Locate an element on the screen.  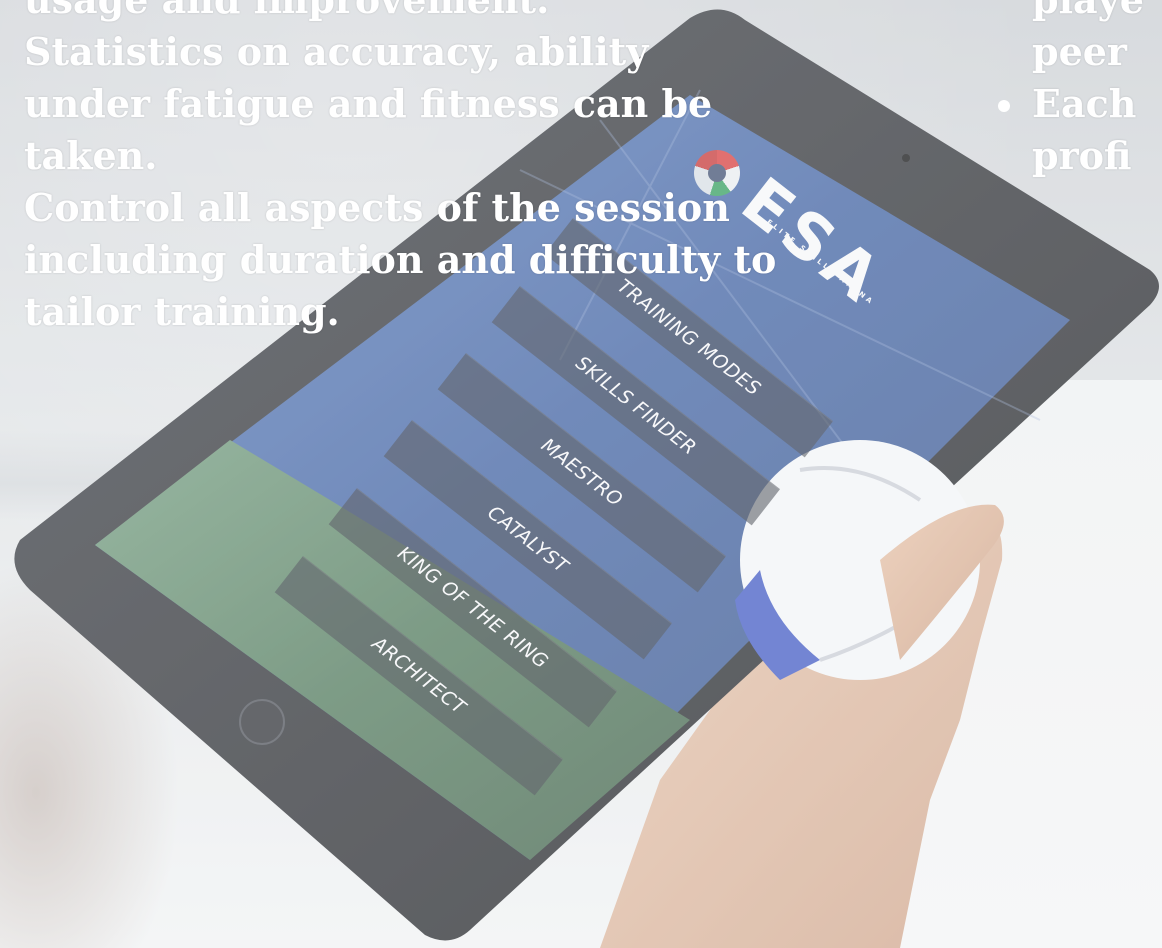
right-text-block: playe peer Each profi is located at coordinates (1080, 91).